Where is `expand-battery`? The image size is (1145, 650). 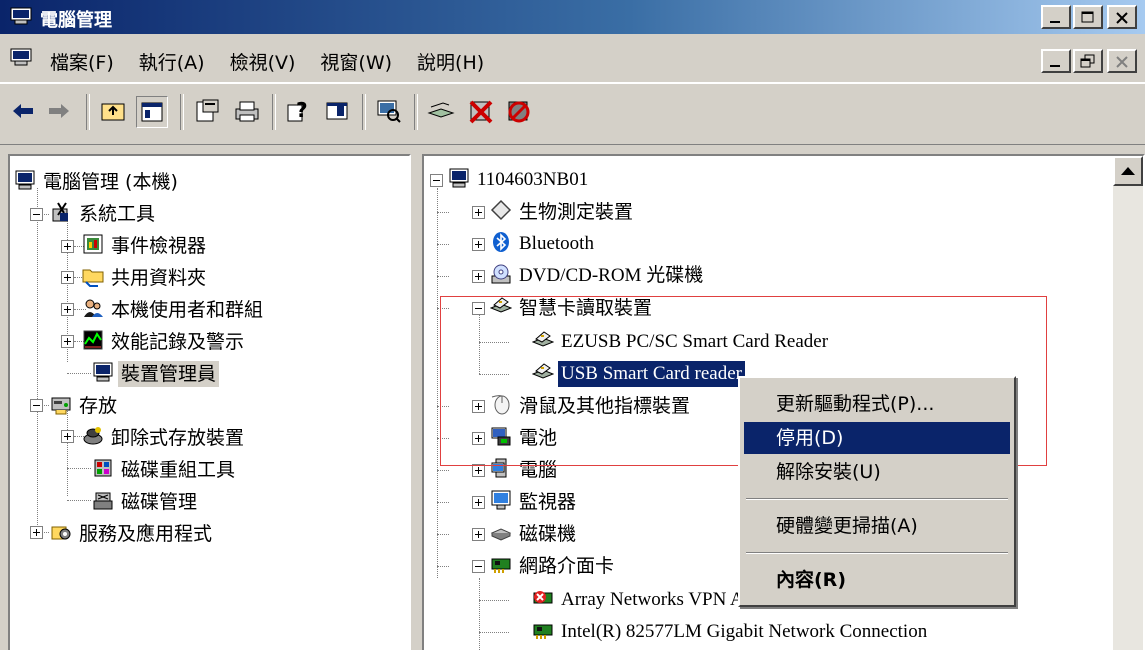 expand-battery is located at coordinates (478, 438).